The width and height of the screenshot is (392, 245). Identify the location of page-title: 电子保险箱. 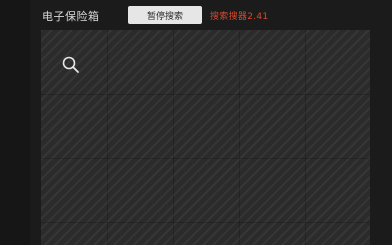
(71, 16).